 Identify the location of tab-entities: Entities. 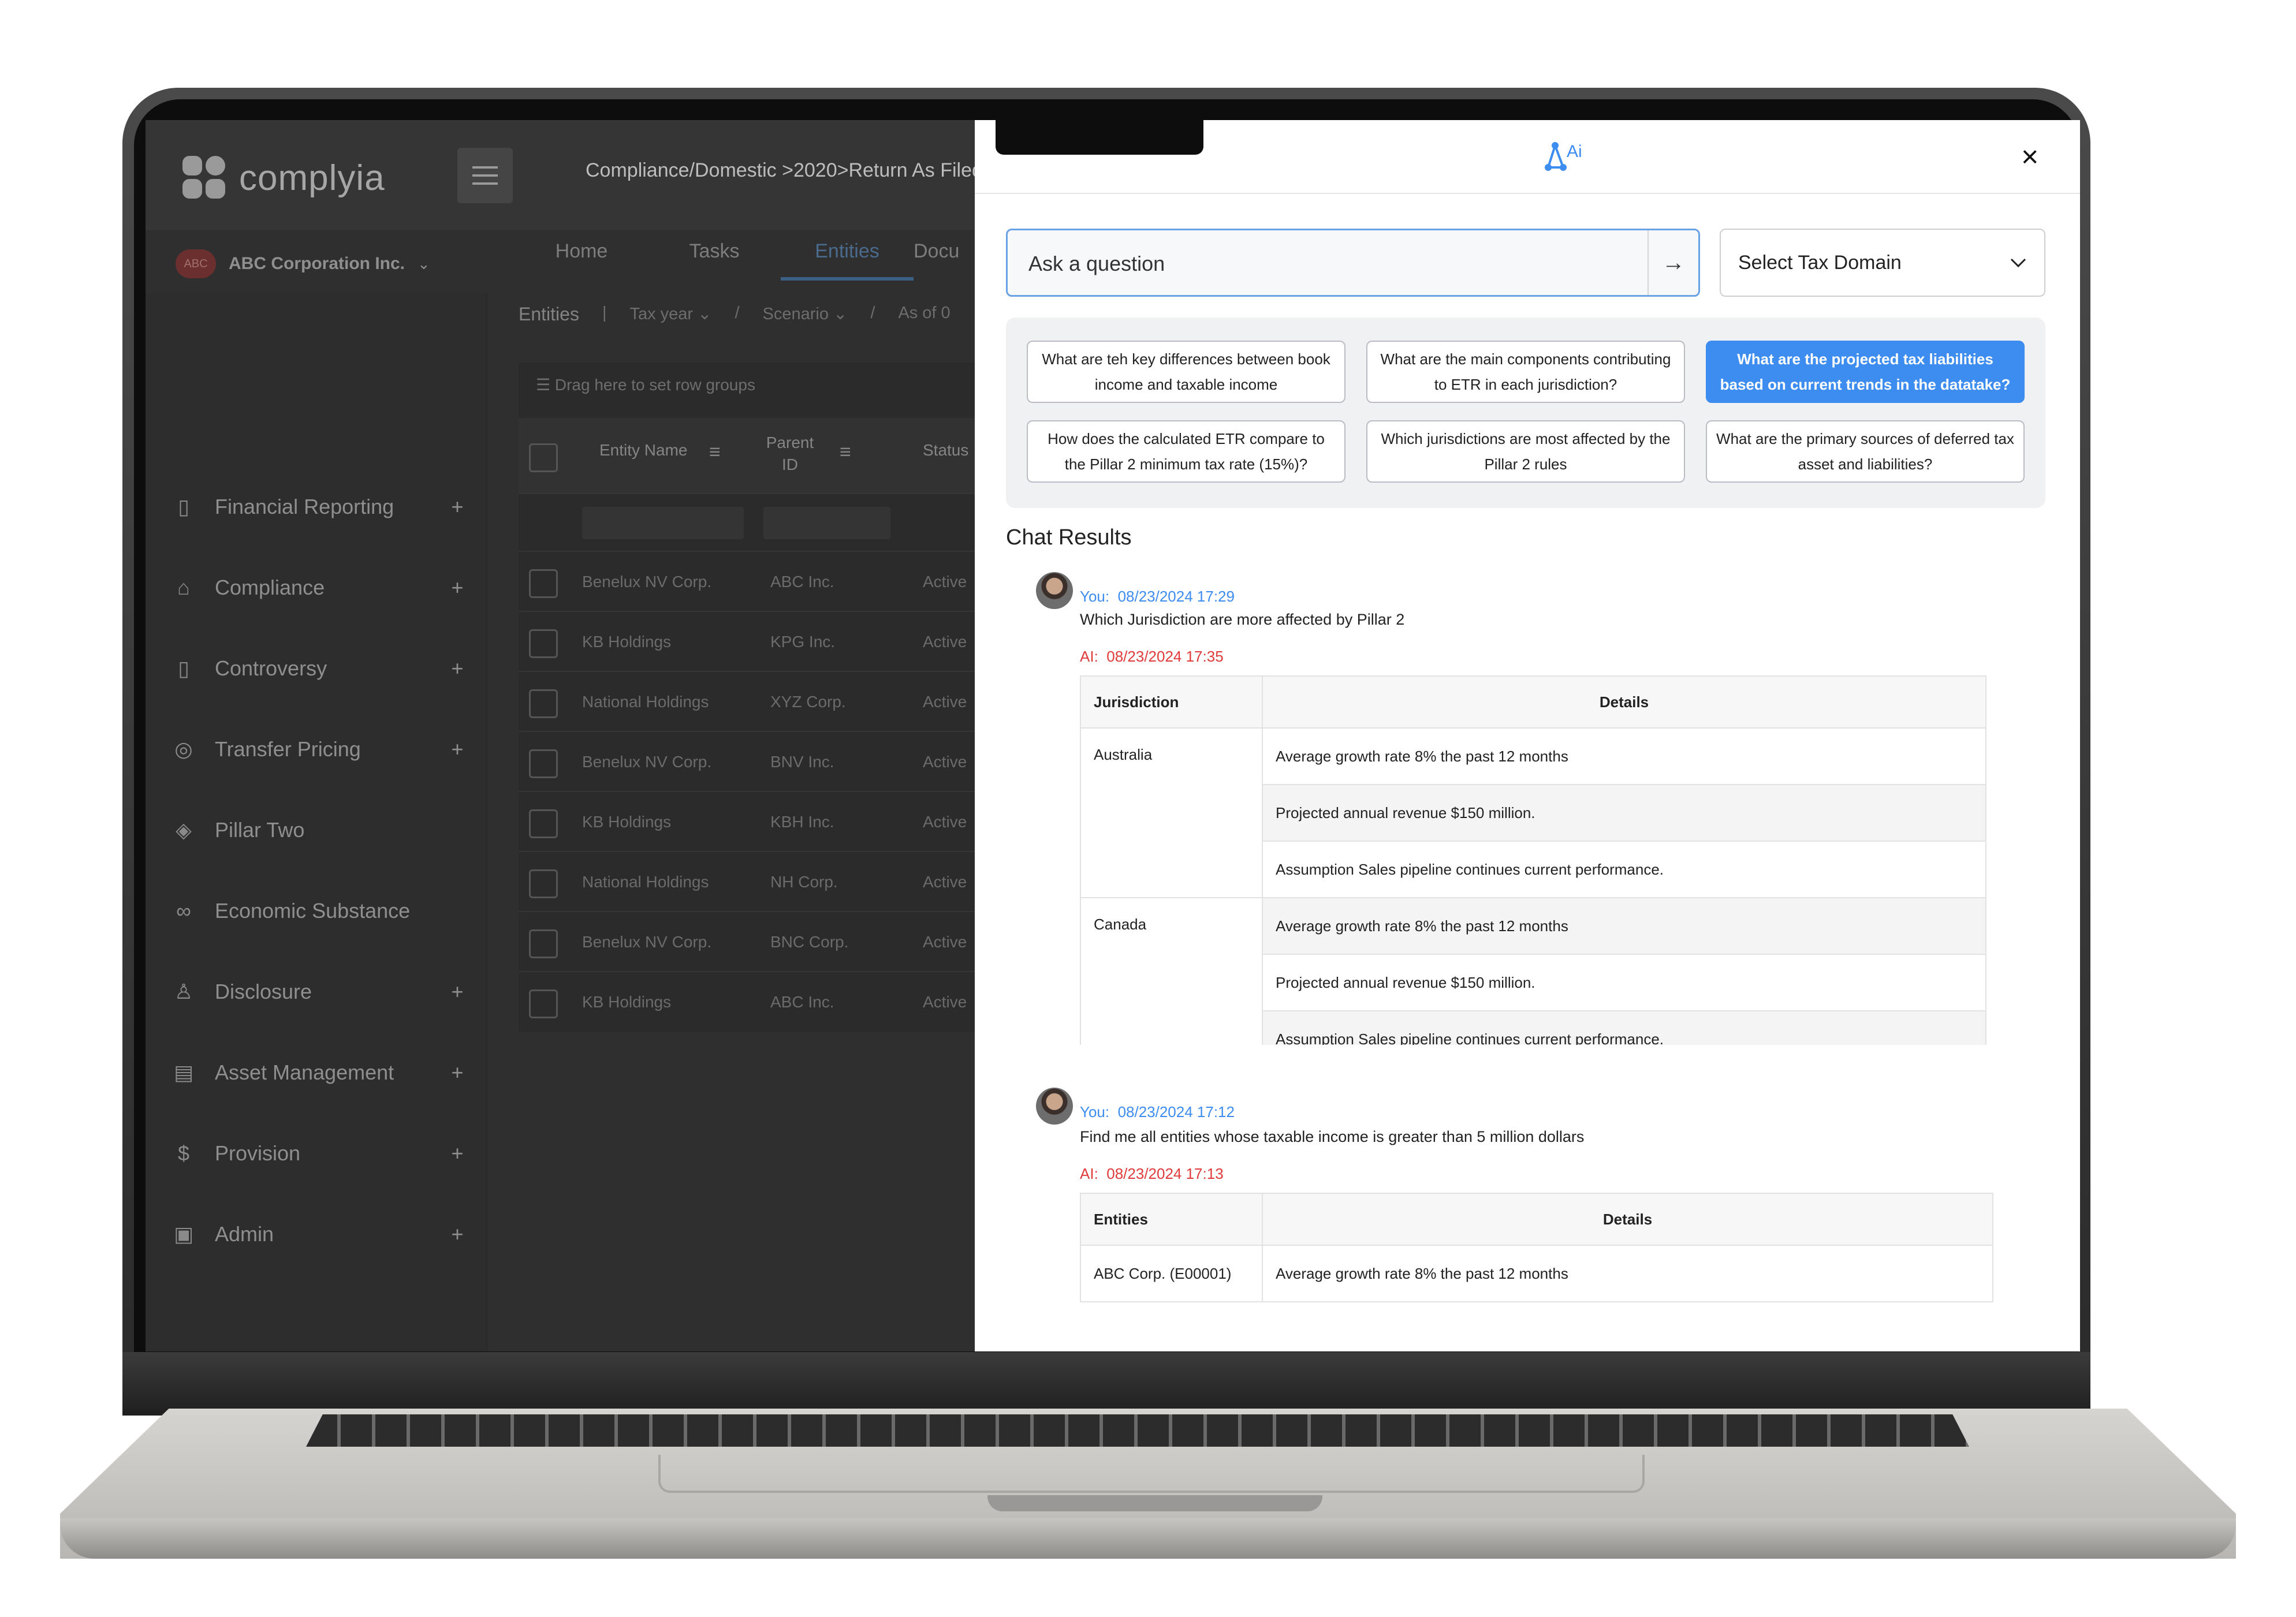
(847, 260).